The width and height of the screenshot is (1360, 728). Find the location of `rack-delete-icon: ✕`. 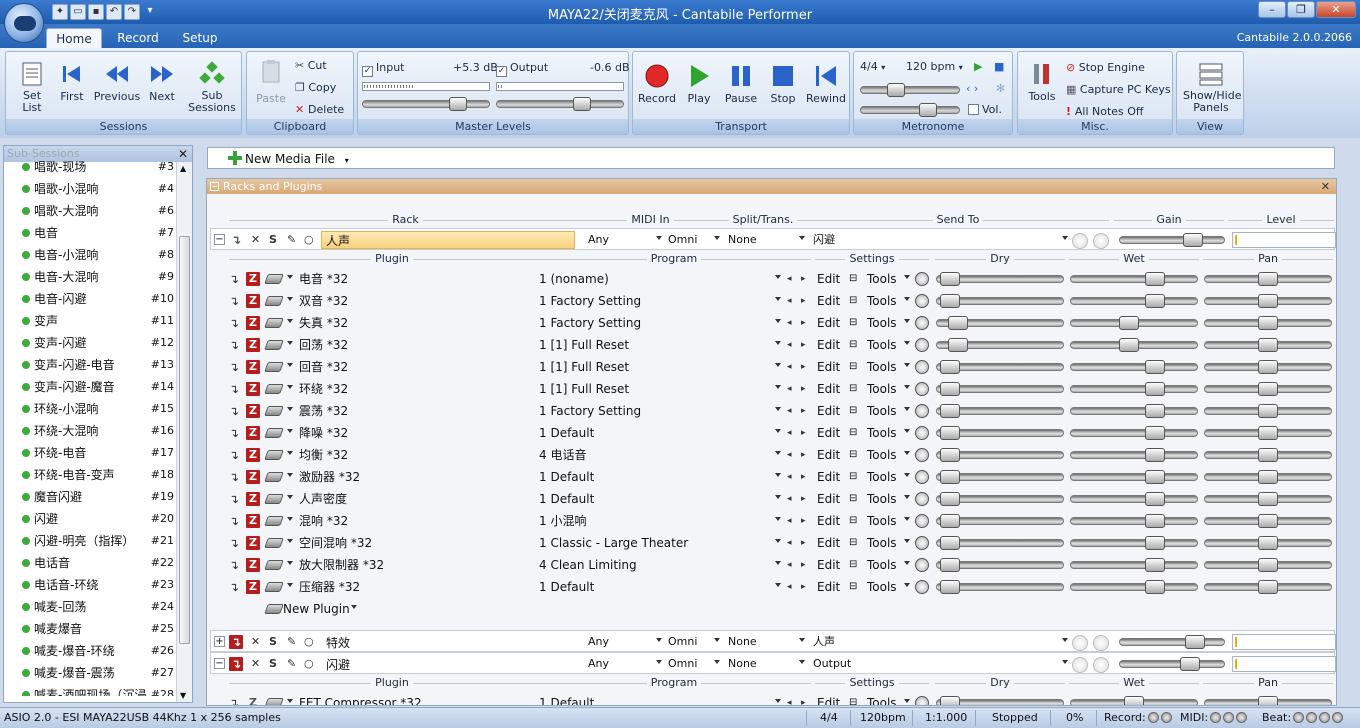

rack-delete-icon: ✕ is located at coordinates (255, 240).